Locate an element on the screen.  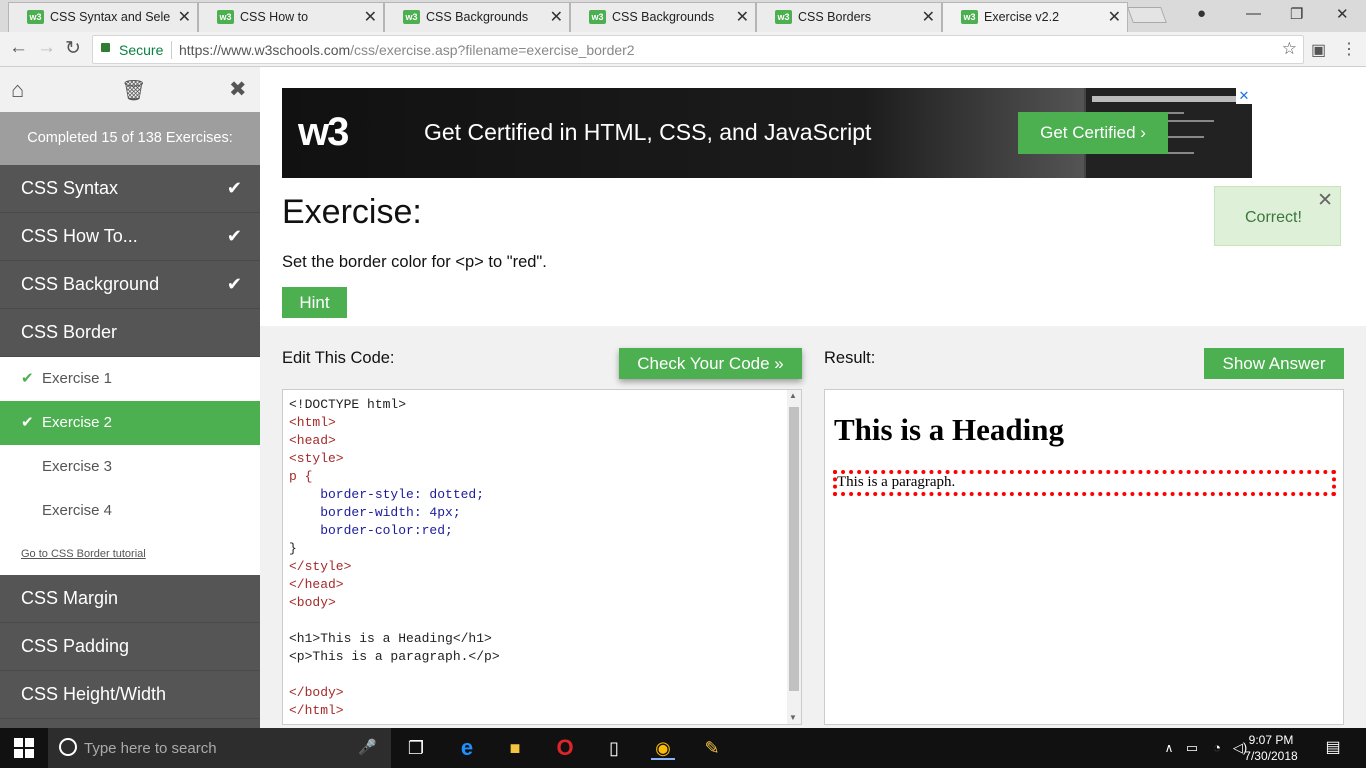
lock-icon is located at coordinates (105, 47).